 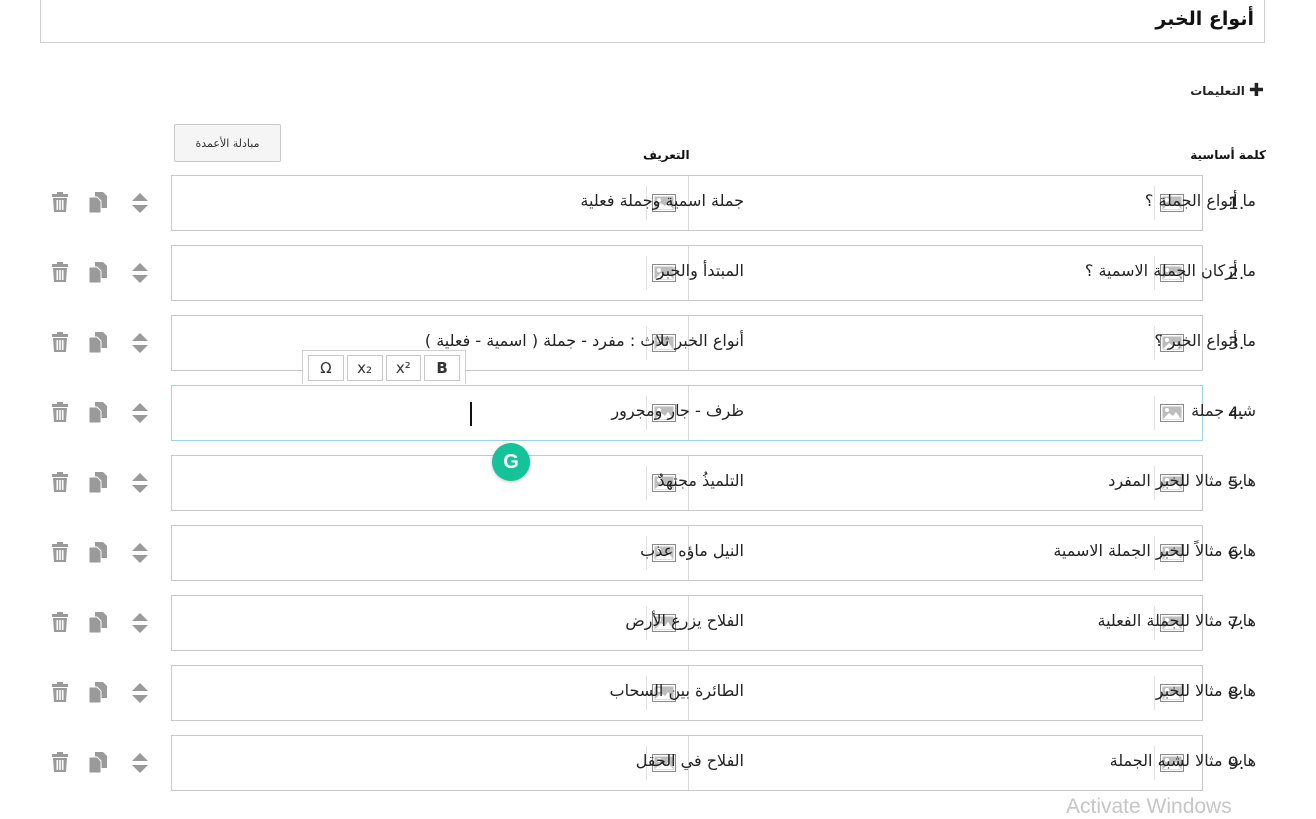 I want to click on row-number: 2., so click(x=1236, y=274).